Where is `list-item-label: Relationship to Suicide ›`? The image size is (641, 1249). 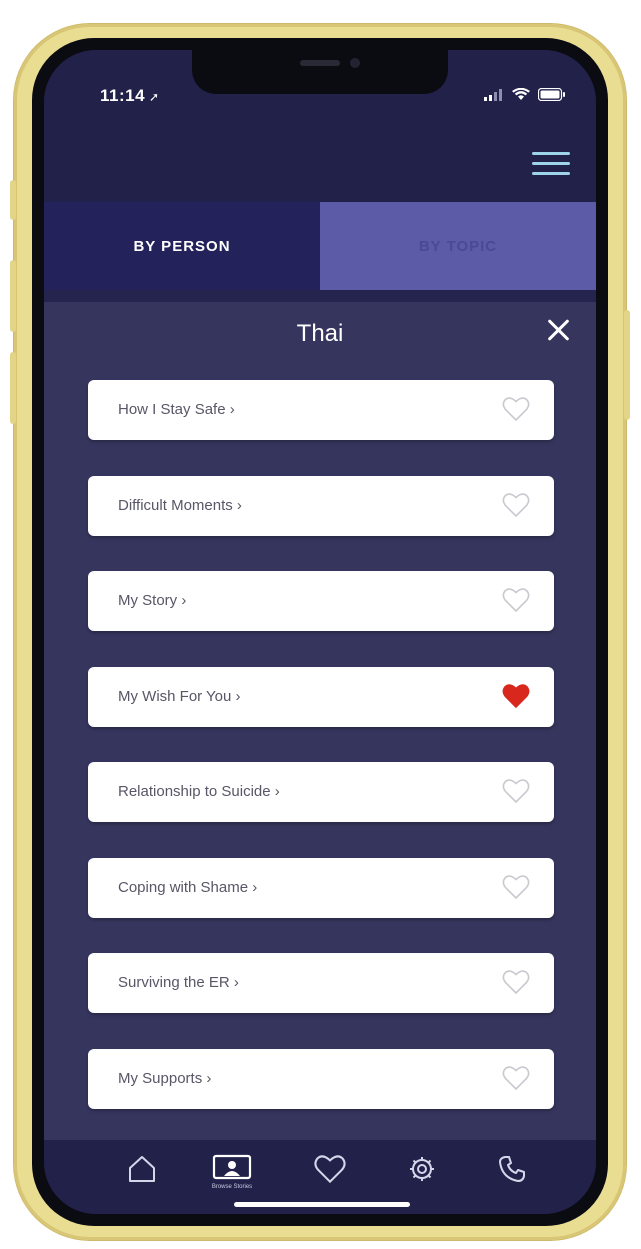
list-item-label: Relationship to Suicide › is located at coordinates (199, 791).